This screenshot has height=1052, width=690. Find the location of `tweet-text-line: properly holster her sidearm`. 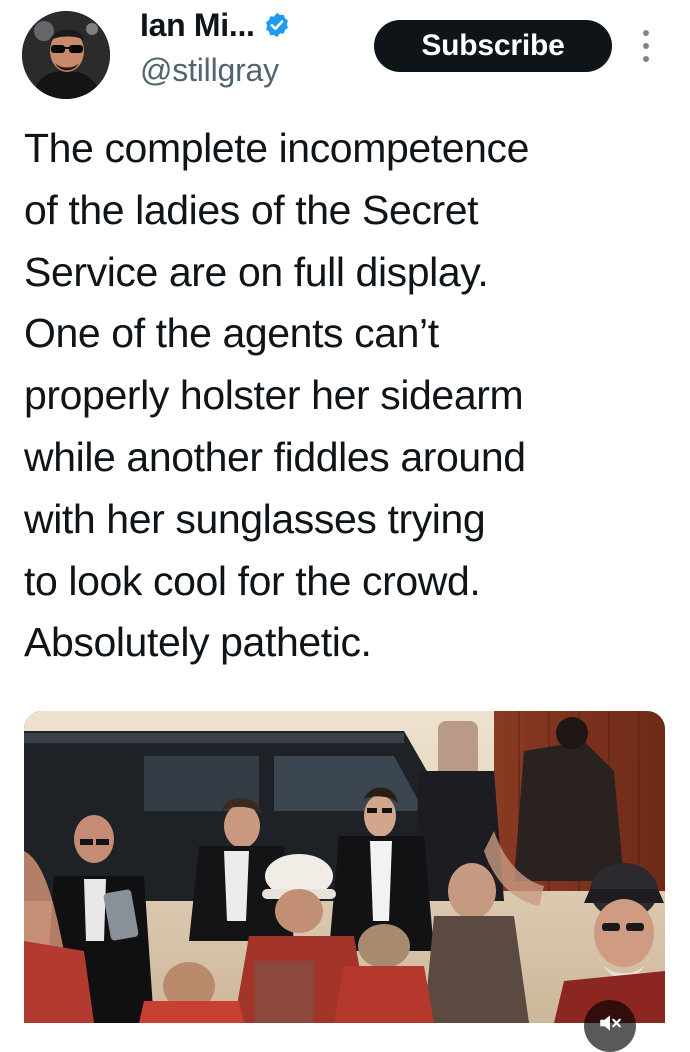

tweet-text-line: properly holster her sidearm is located at coordinates (274, 395).